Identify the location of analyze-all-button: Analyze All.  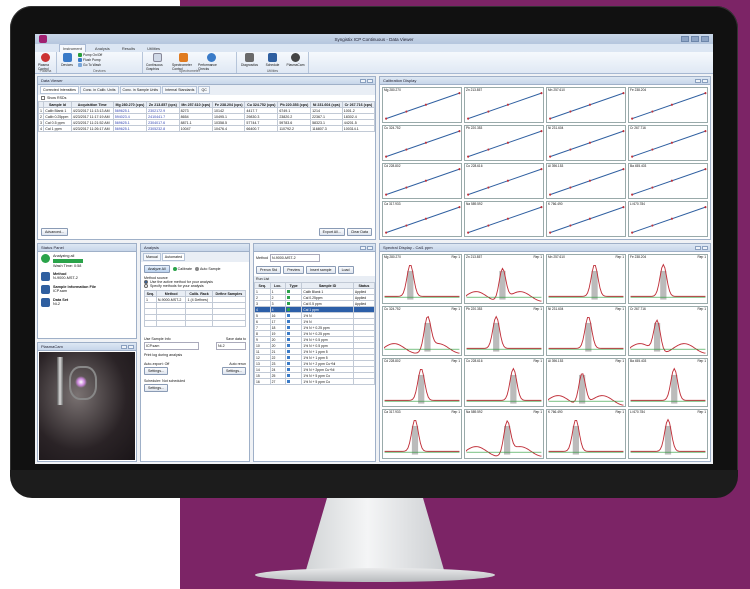
(157, 269).